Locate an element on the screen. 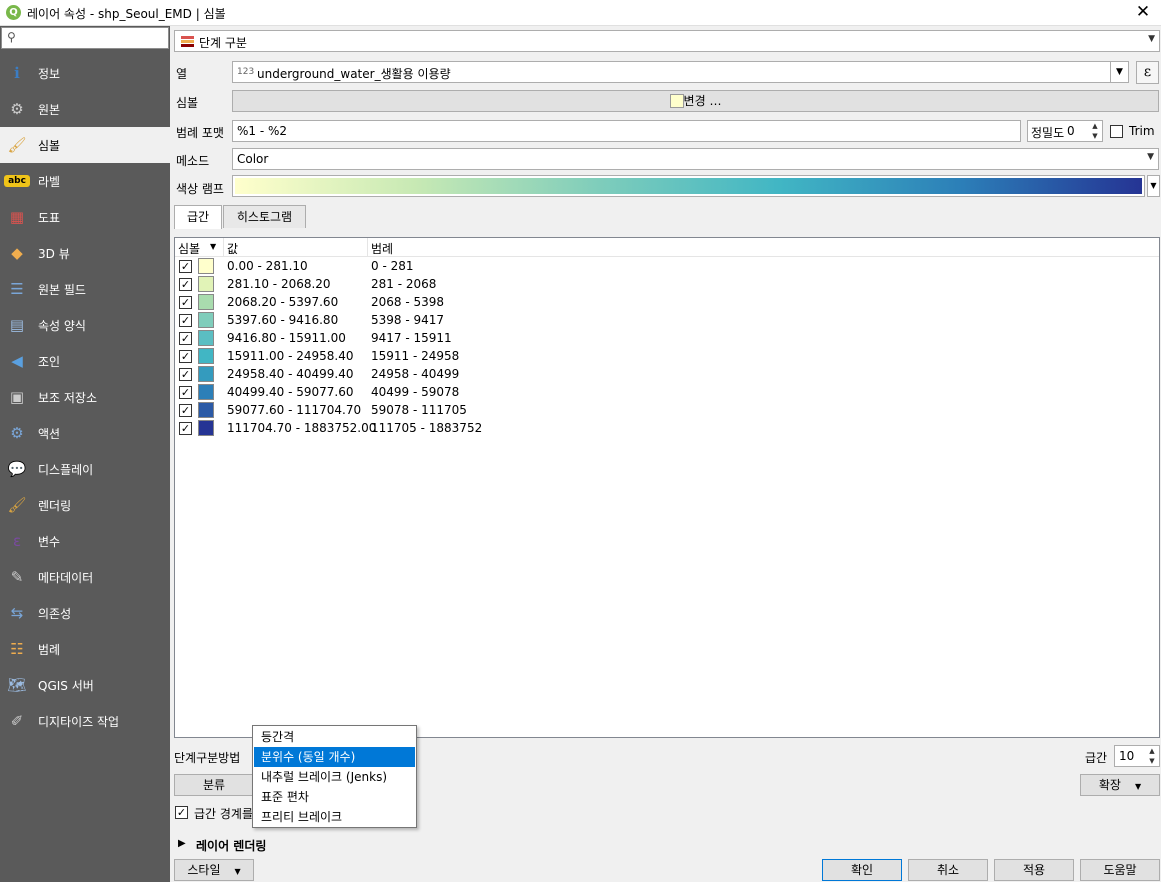  class-legend: 40499 - 59078 is located at coordinates (415, 392).